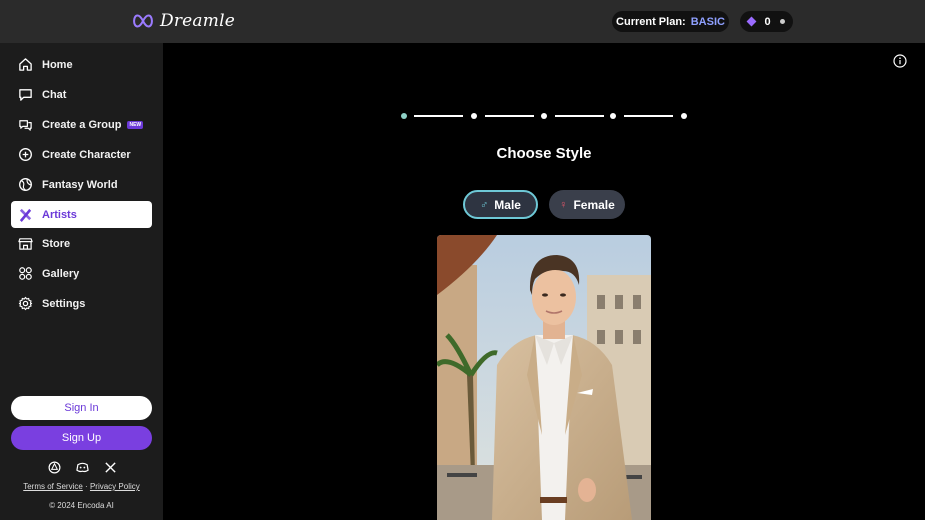 This screenshot has height=520, width=925. Describe the element at coordinates (135, 124) in the screenshot. I see `new-badge: NEW` at that location.